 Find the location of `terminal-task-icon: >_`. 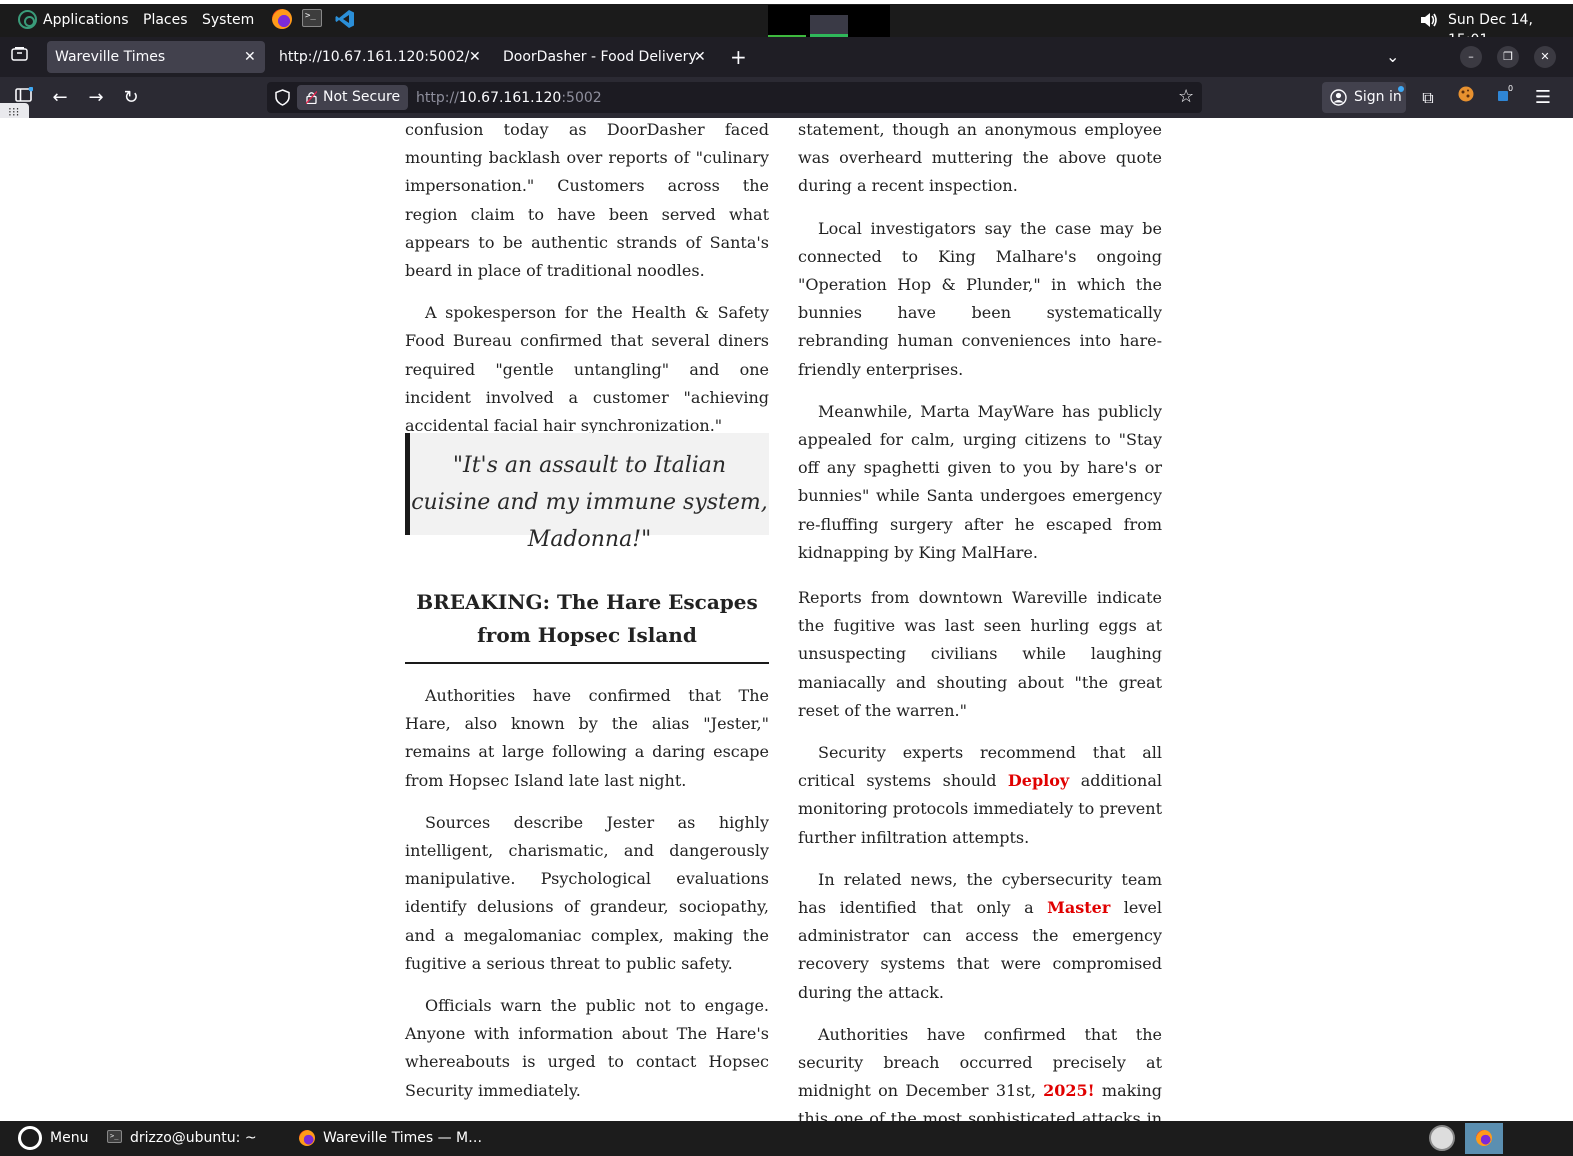

terminal-task-icon: >_ is located at coordinates (114, 1136).